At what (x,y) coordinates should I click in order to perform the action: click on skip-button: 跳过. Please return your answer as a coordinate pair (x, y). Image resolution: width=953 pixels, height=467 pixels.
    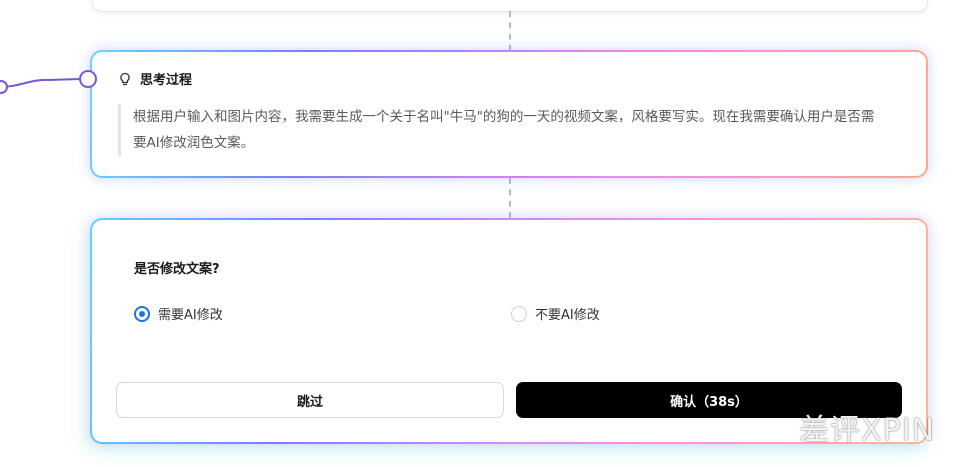
    Looking at the image, I should click on (310, 400).